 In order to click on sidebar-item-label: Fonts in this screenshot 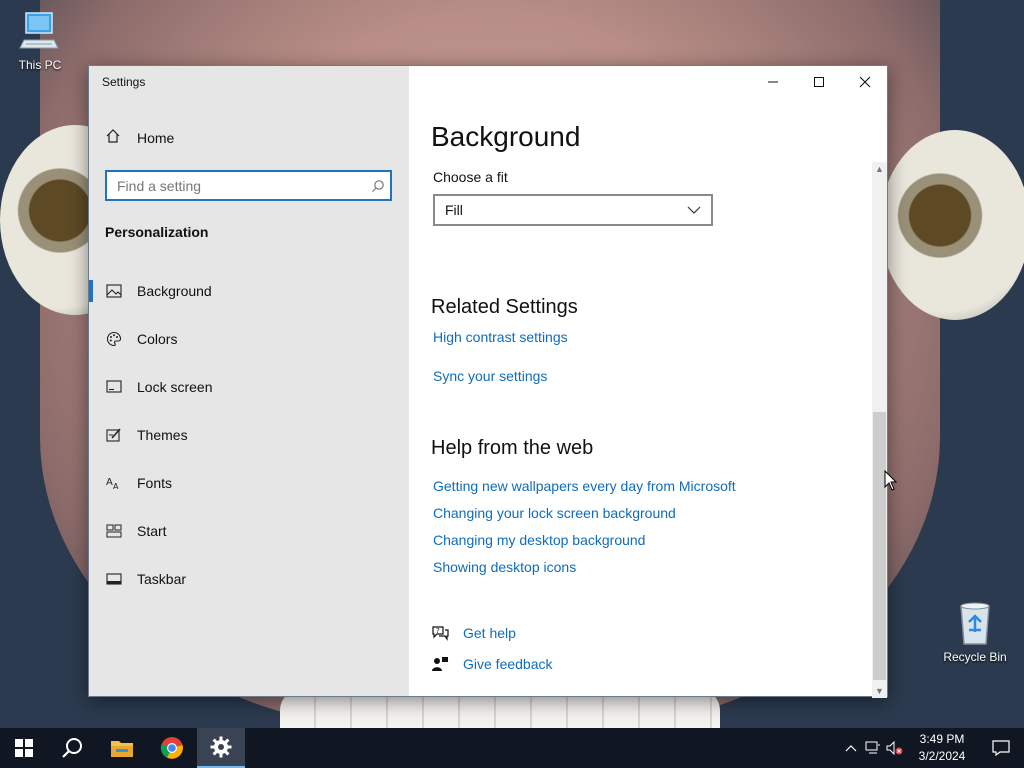, I will do `click(155, 483)`.